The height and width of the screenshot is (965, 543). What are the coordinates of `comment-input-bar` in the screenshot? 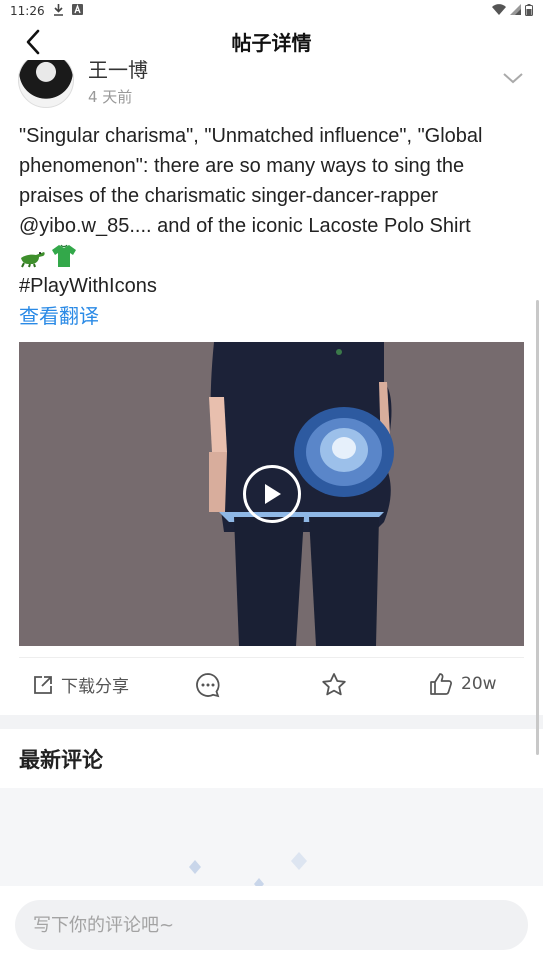 It's located at (271, 925).